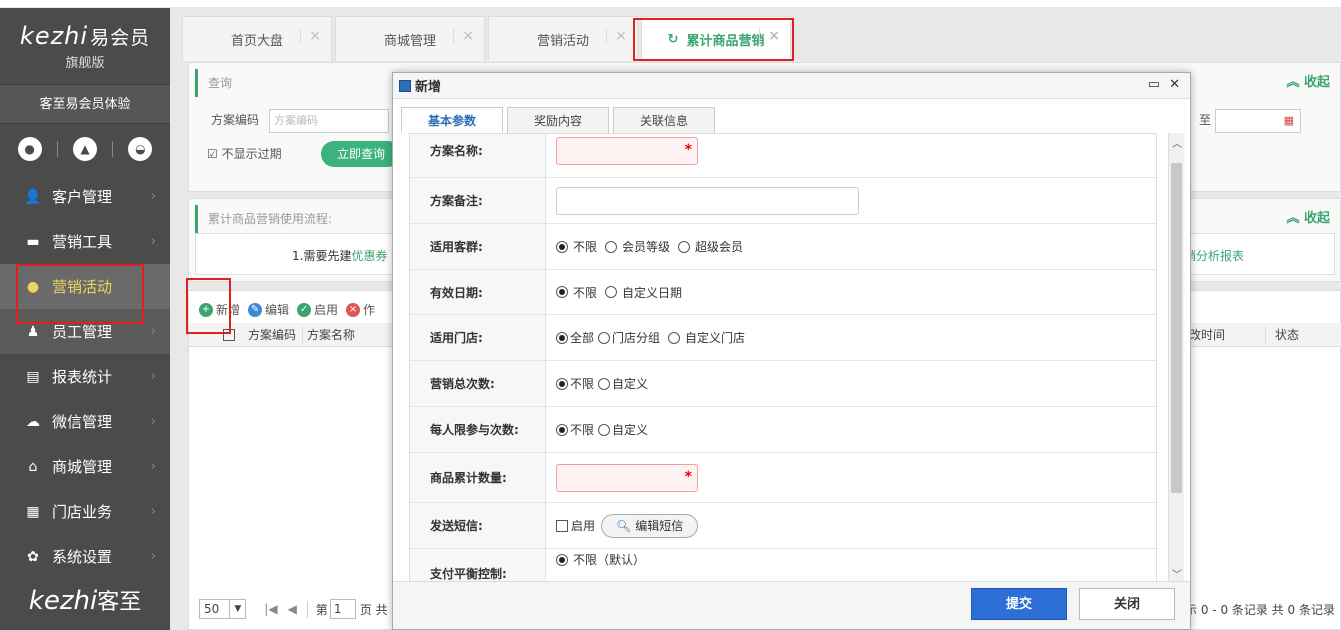  What do you see at coordinates (575, 383) in the screenshot?
I see `radio-total-all: 不限` at bounding box center [575, 383].